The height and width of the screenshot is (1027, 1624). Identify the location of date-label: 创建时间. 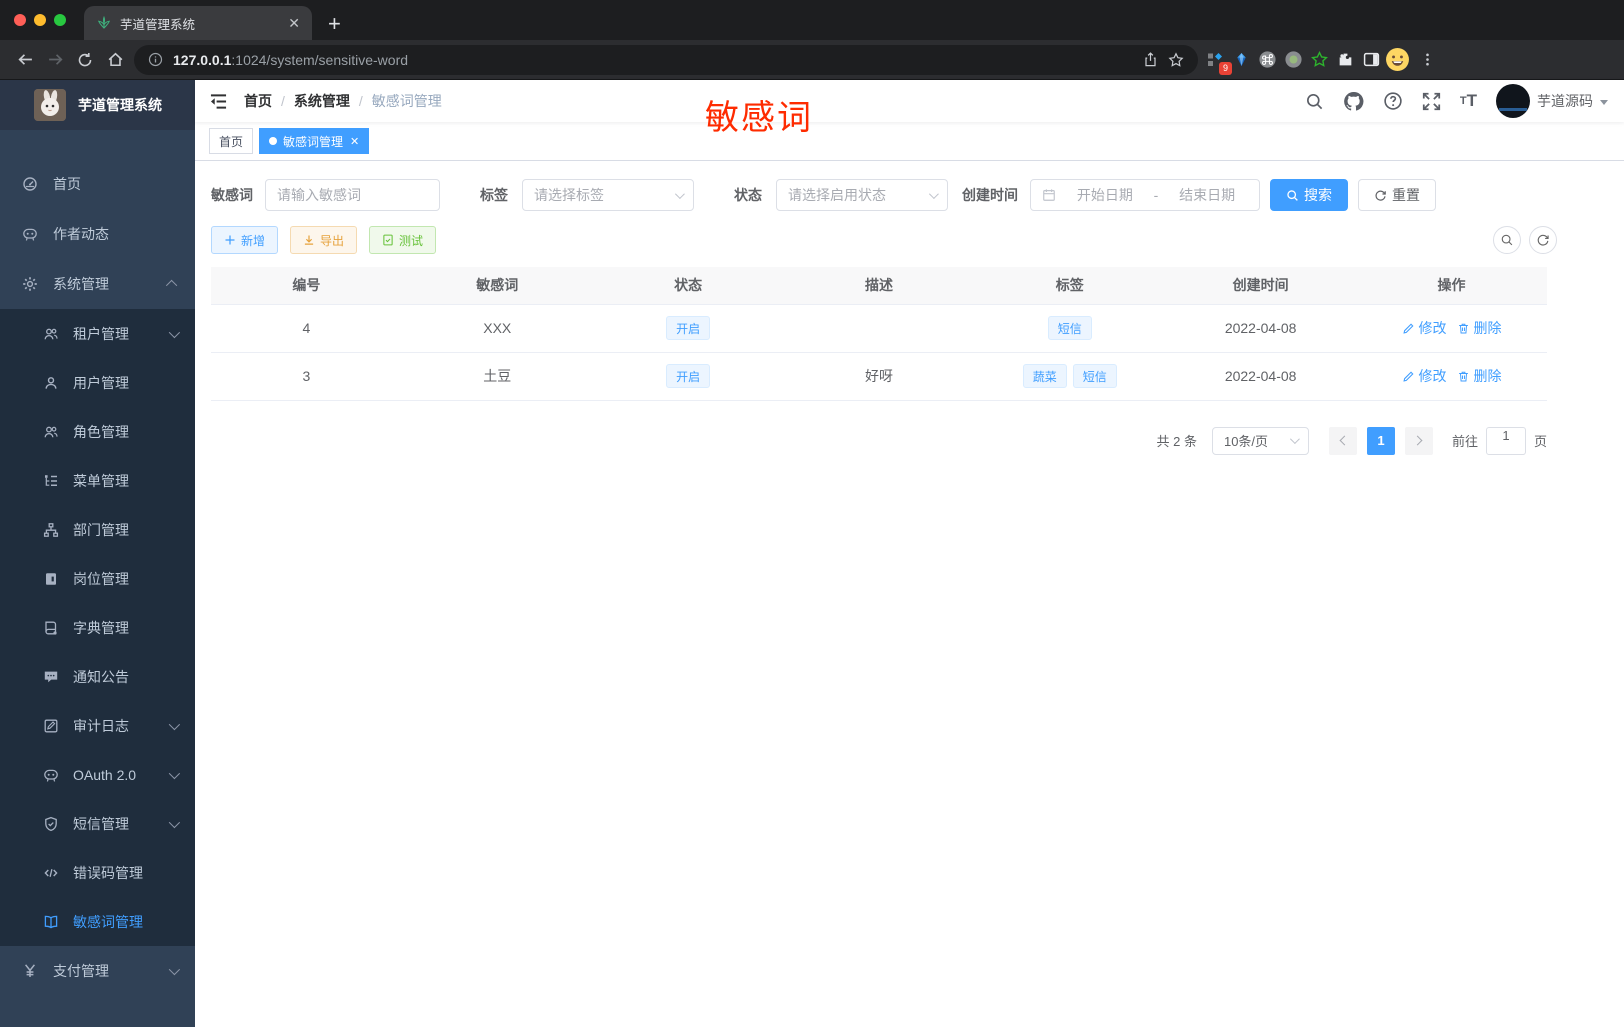
(990, 195).